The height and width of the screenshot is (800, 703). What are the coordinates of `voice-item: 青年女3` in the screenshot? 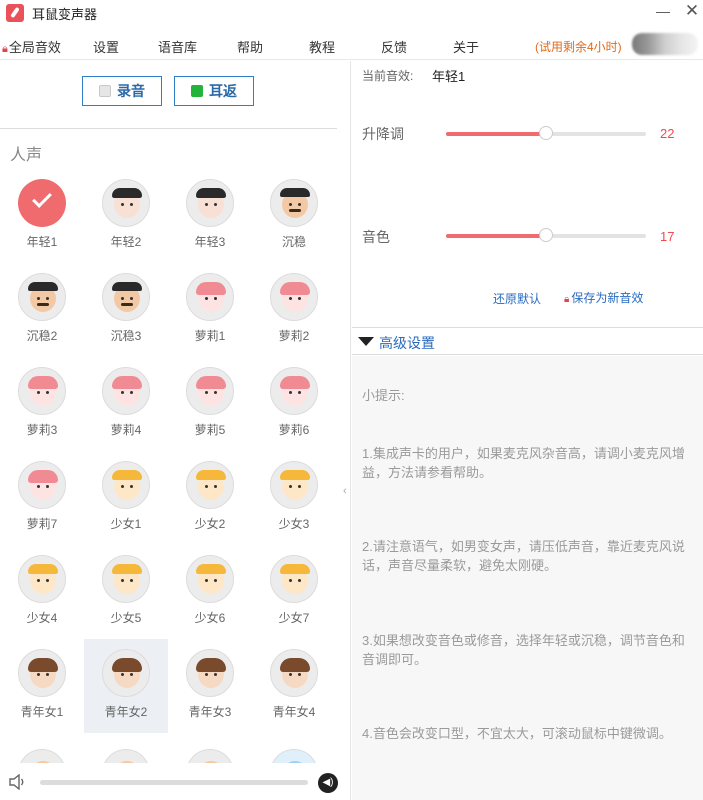 It's located at (210, 686).